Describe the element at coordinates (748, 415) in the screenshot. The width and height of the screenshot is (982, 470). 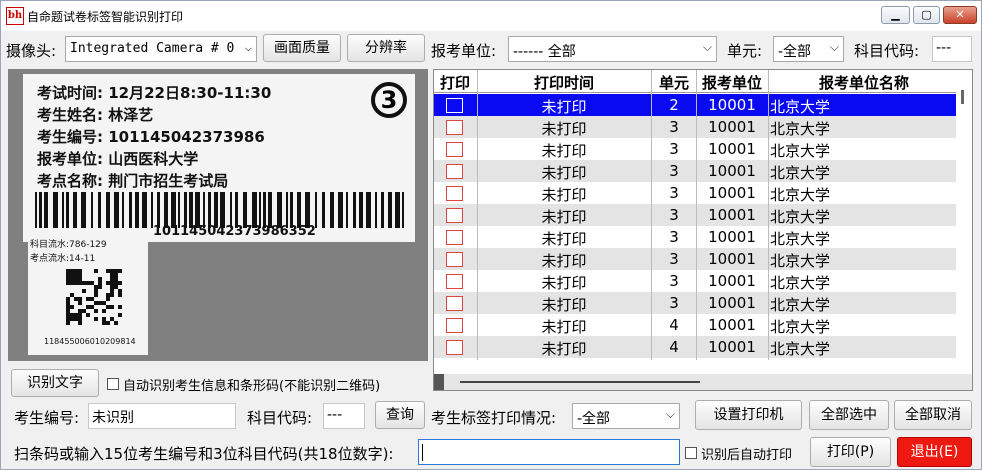
I see `printer-settings-button: 设置打印机` at that location.